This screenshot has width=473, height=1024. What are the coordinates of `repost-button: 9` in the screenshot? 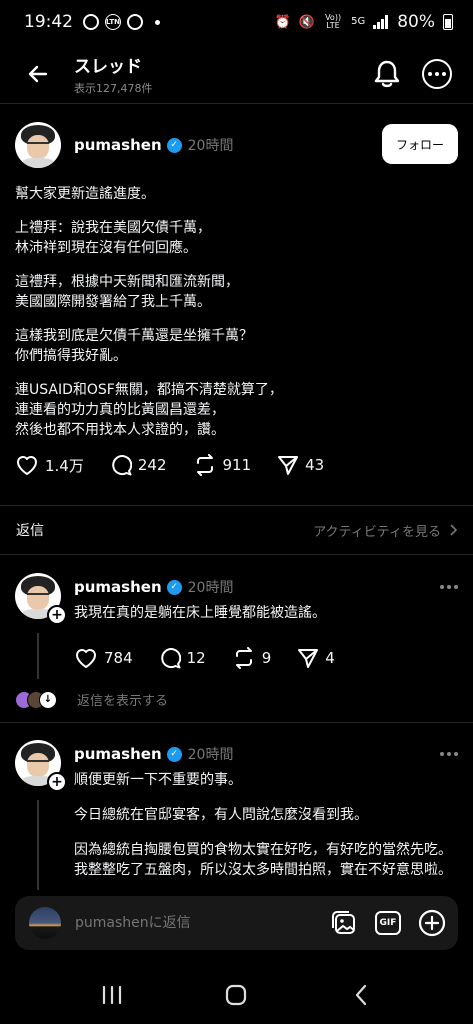 It's located at (252, 658).